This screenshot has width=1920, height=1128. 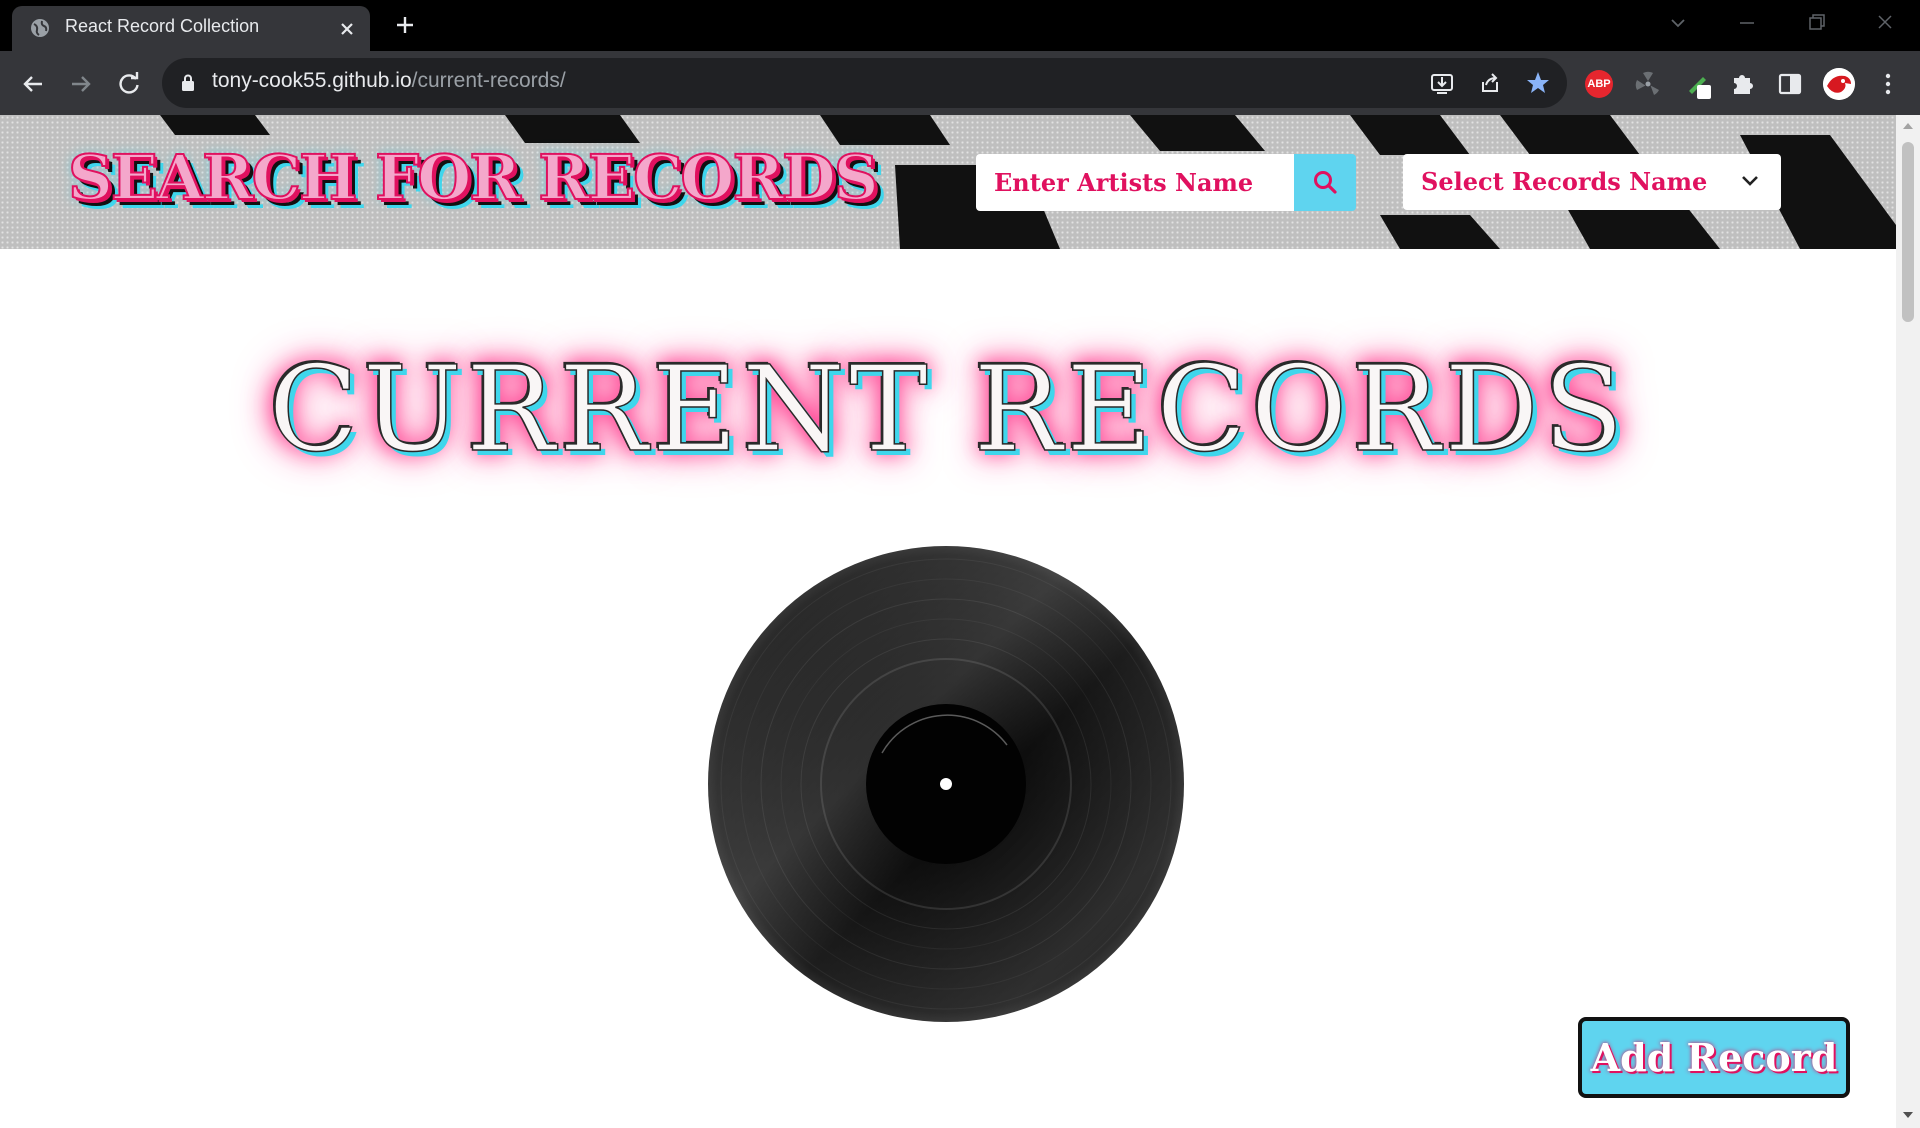 What do you see at coordinates (473, 177) in the screenshot?
I see `header-title: SEARCH FOR RECORDS` at bounding box center [473, 177].